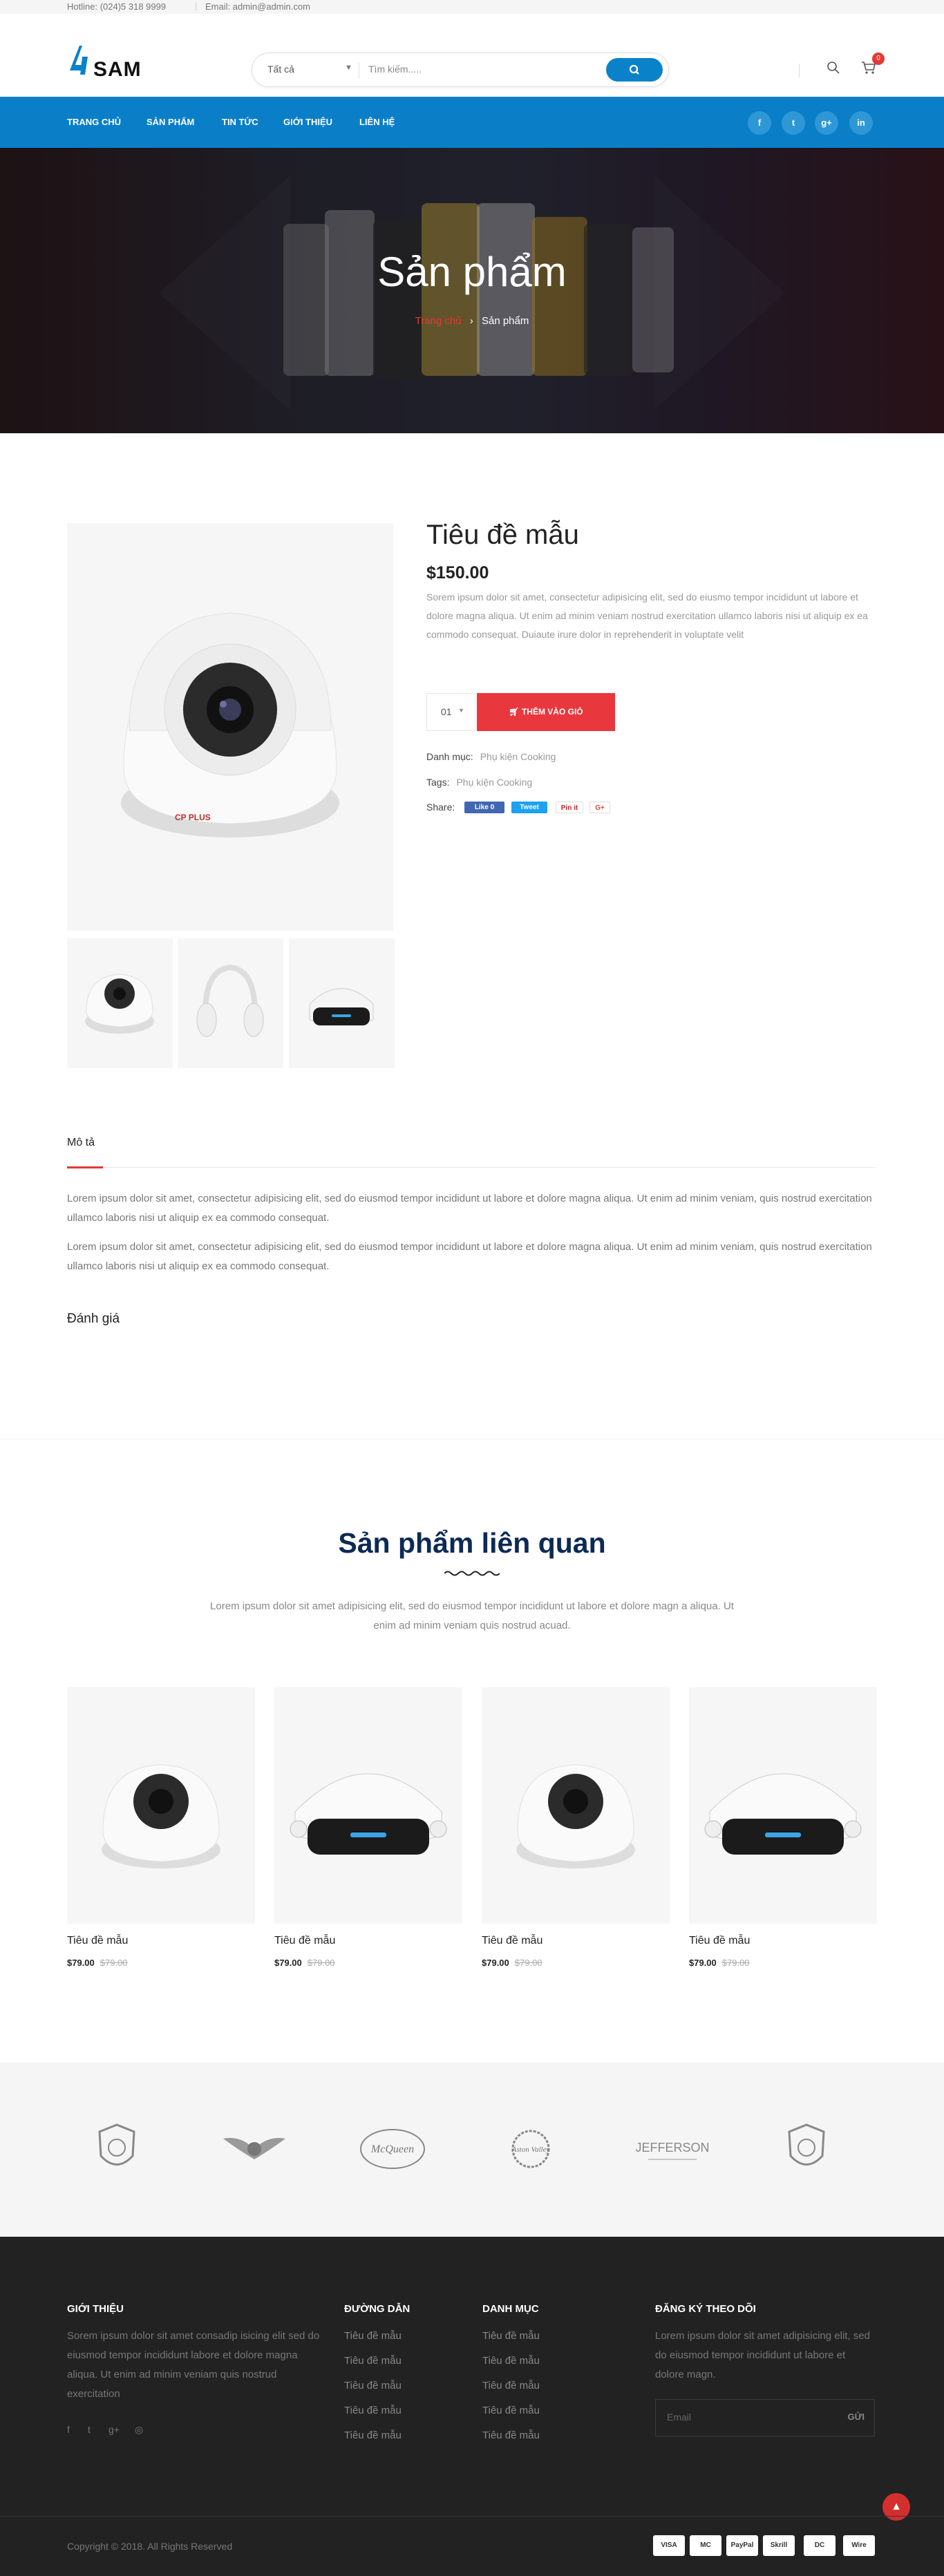  What do you see at coordinates (341, 1006) in the screenshot?
I see `vr-thumb-image` at bounding box center [341, 1006].